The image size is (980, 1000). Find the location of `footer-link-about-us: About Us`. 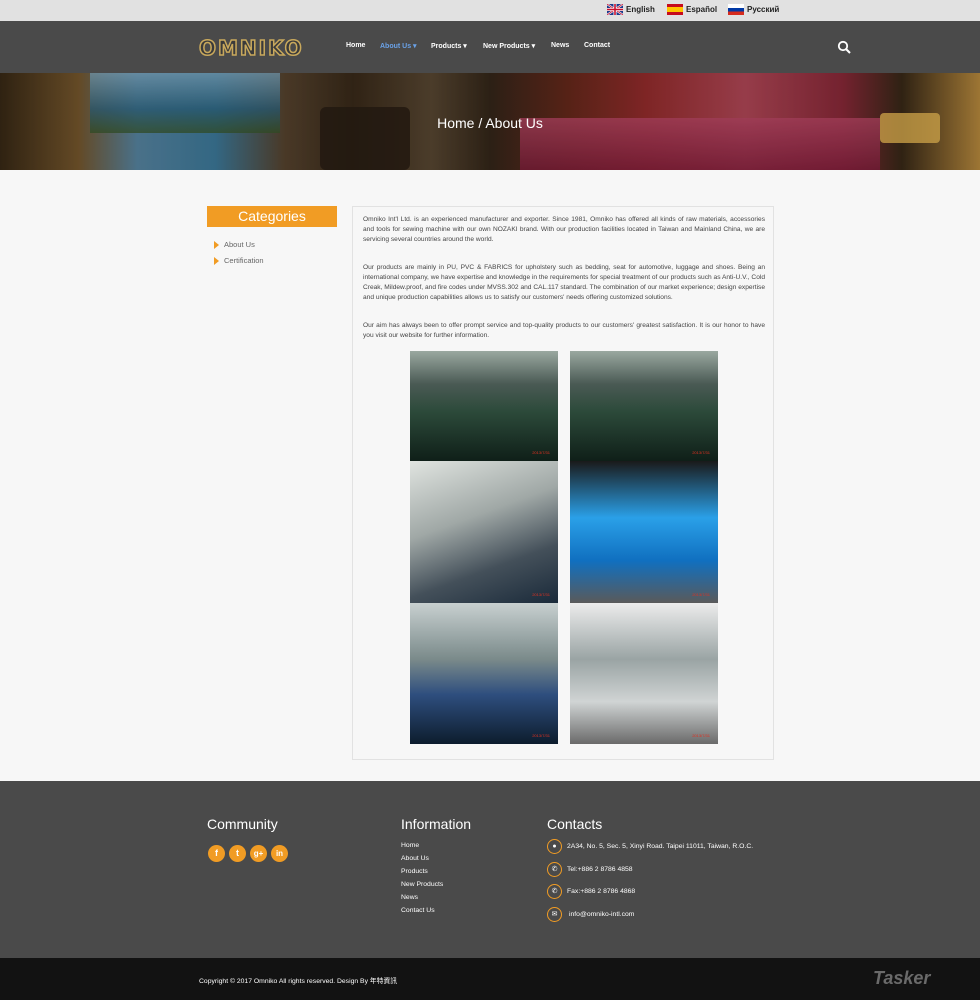

footer-link-about-us: About Us is located at coordinates (415, 858).